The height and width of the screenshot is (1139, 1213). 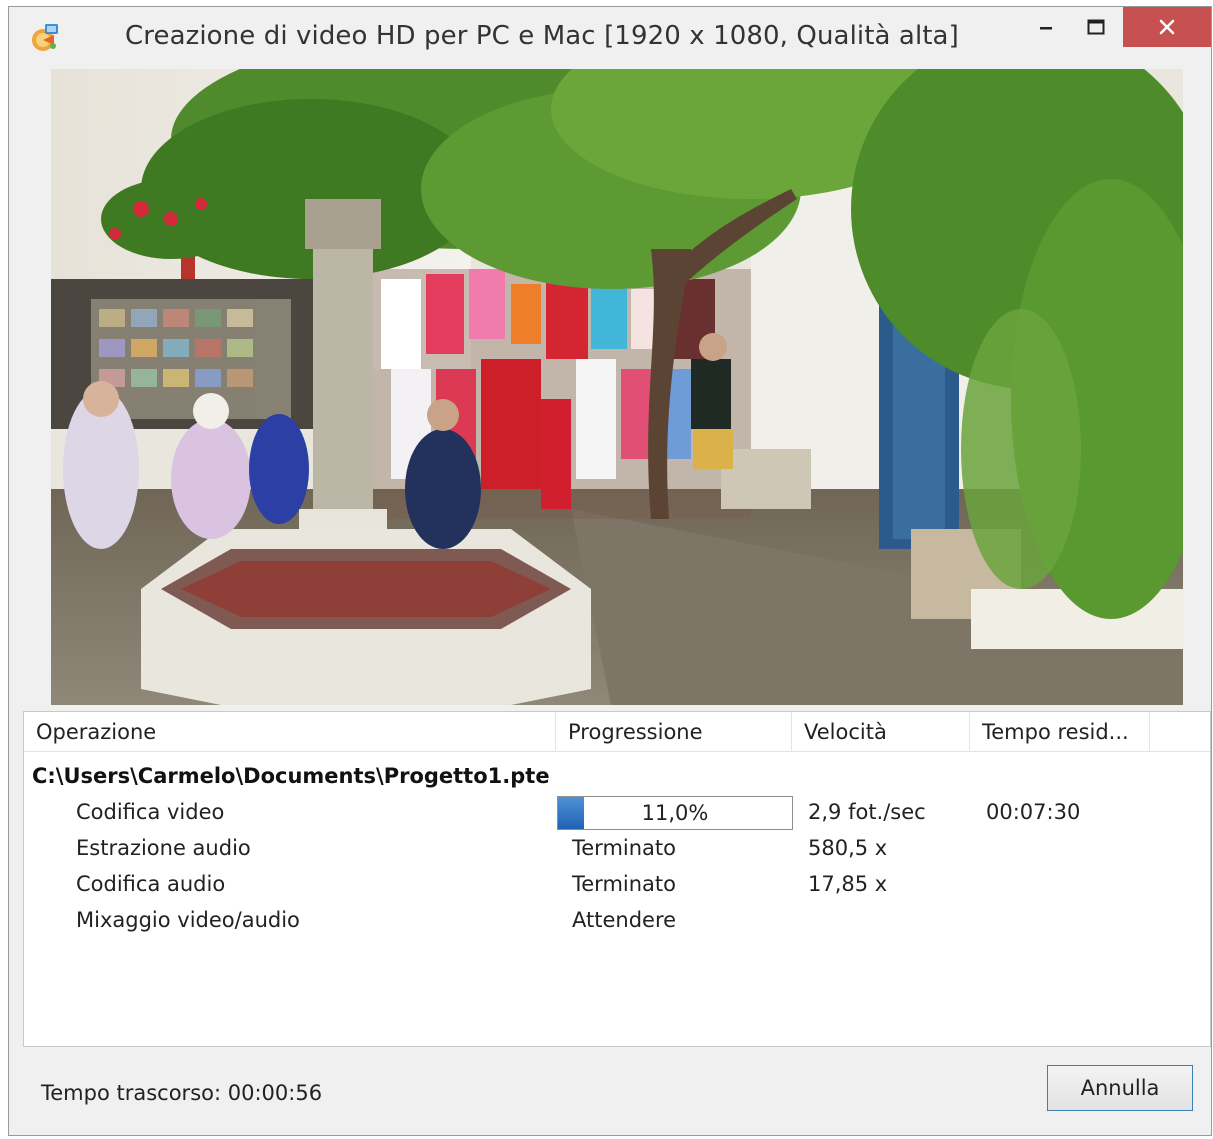 I want to click on minimize-icon, so click(x=1046, y=28).